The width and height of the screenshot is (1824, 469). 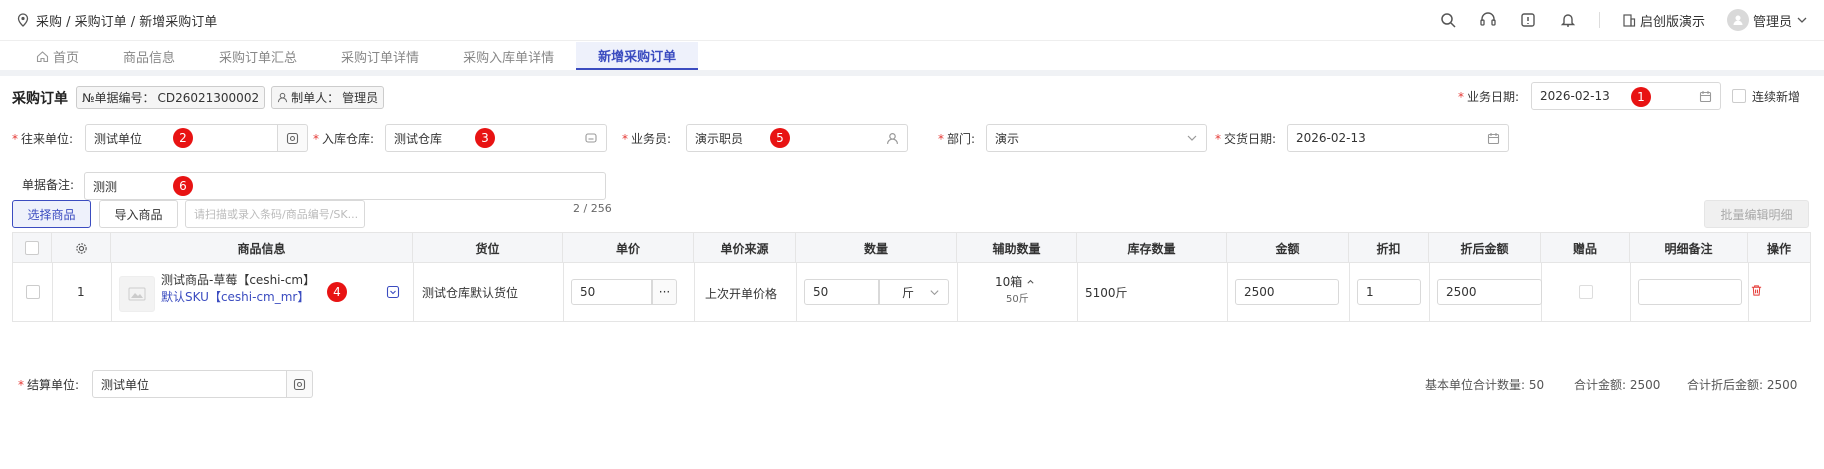 I want to click on column-settings, so click(x=81, y=248).